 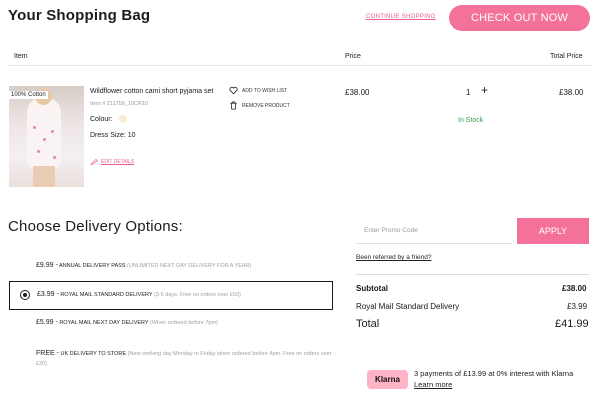 What do you see at coordinates (387, 379) in the screenshot?
I see `klarna-logo: Klarna` at bounding box center [387, 379].